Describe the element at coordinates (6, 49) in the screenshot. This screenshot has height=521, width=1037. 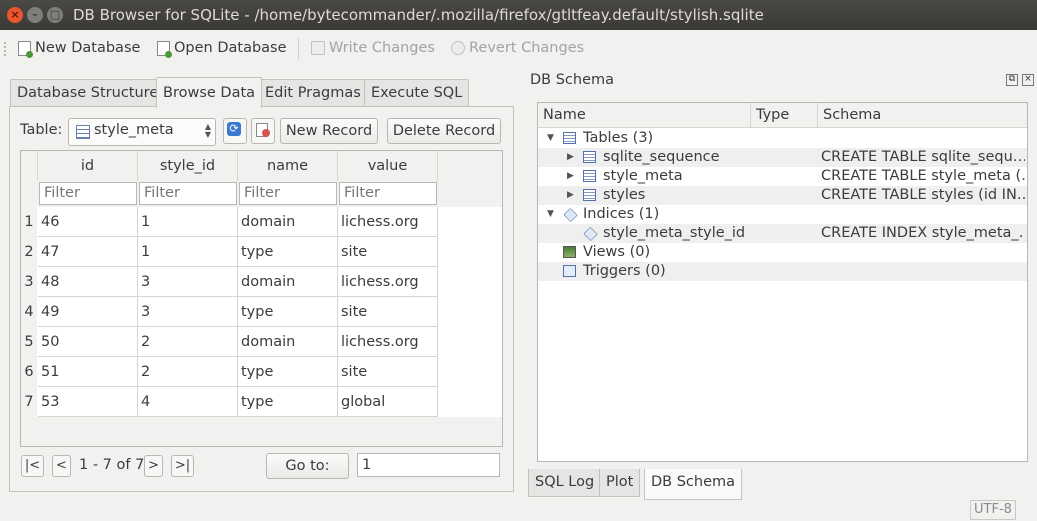
I see `toolbar-grip` at that location.